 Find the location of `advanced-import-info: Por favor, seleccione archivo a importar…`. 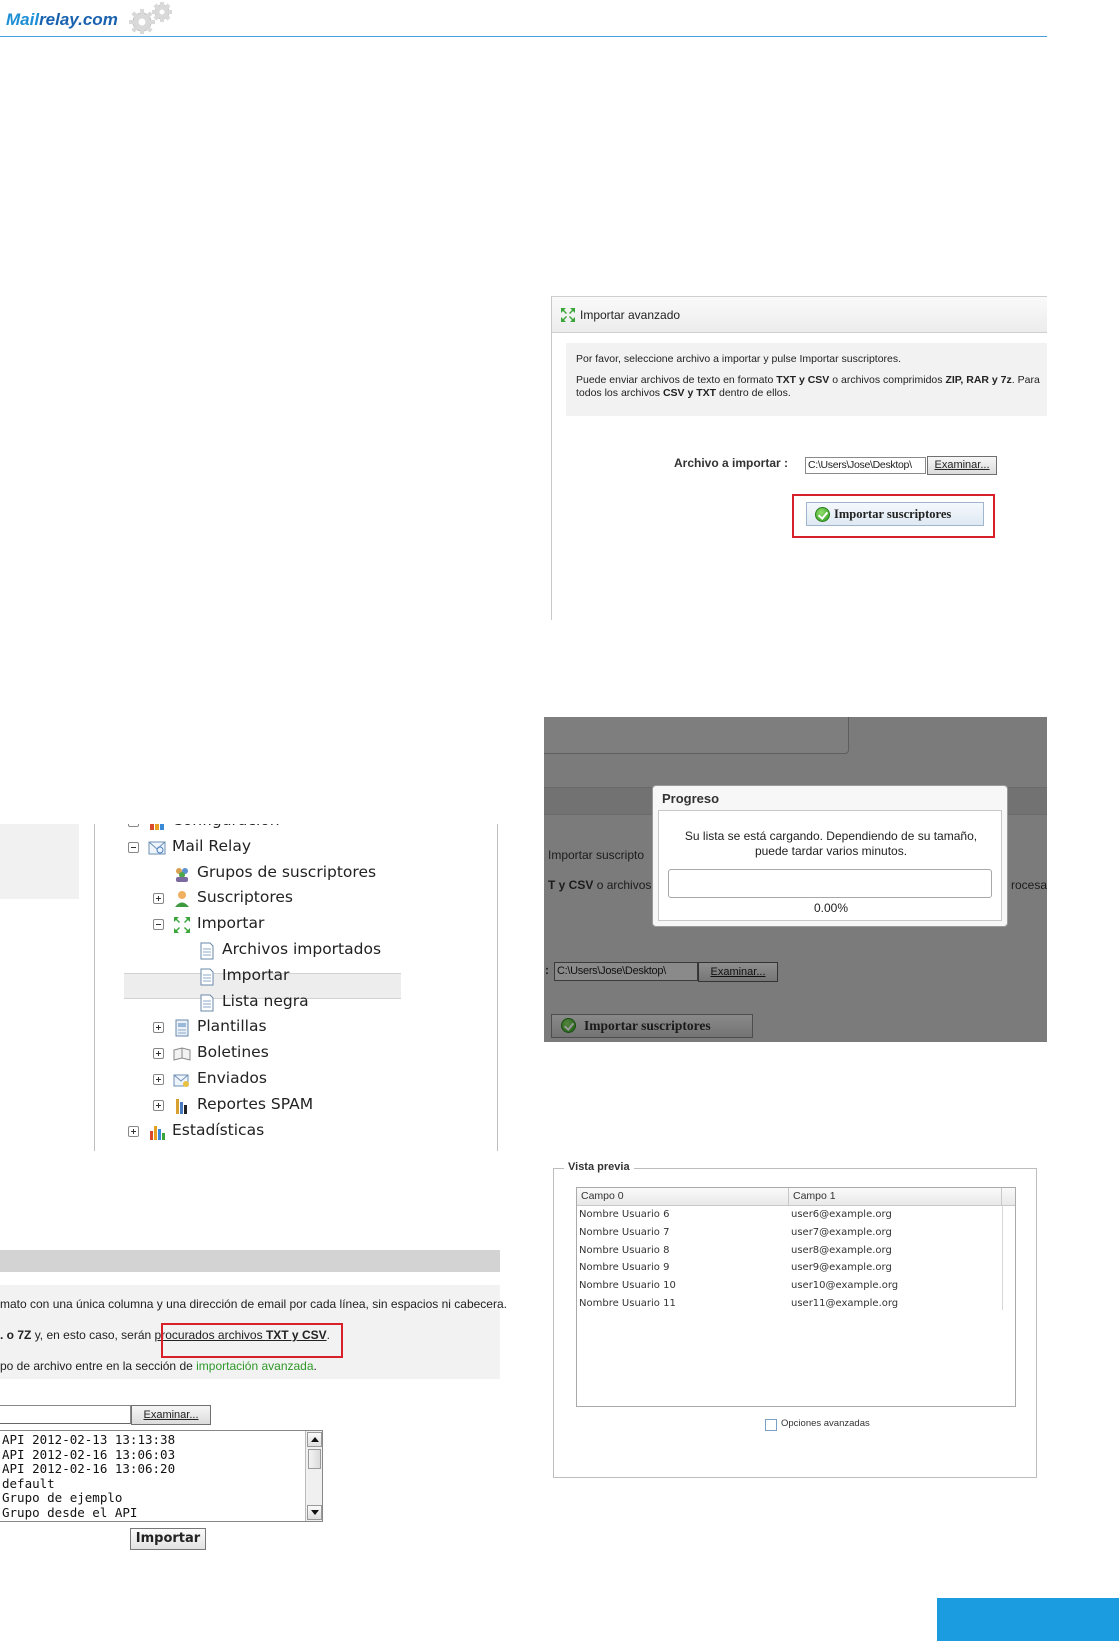

advanced-import-info: Por favor, seleccione archivo a importar… is located at coordinates (806, 379).